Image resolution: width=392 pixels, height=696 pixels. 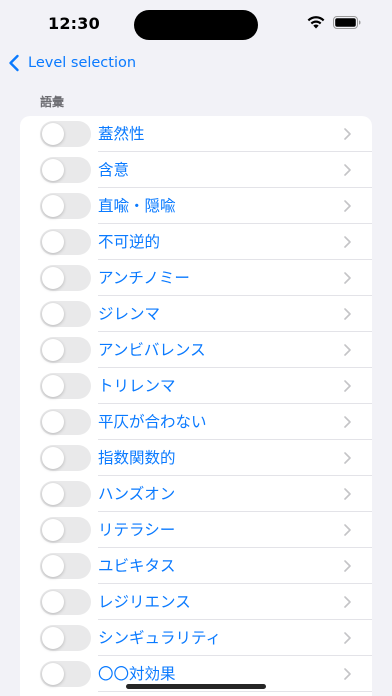 I want to click on list-item-label: 直喩・隠喩, so click(x=137, y=206).